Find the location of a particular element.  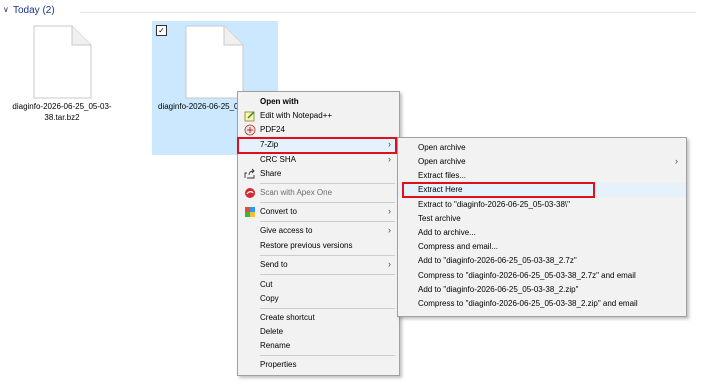

zip-item-test-archive: Test archive is located at coordinates (542, 219).